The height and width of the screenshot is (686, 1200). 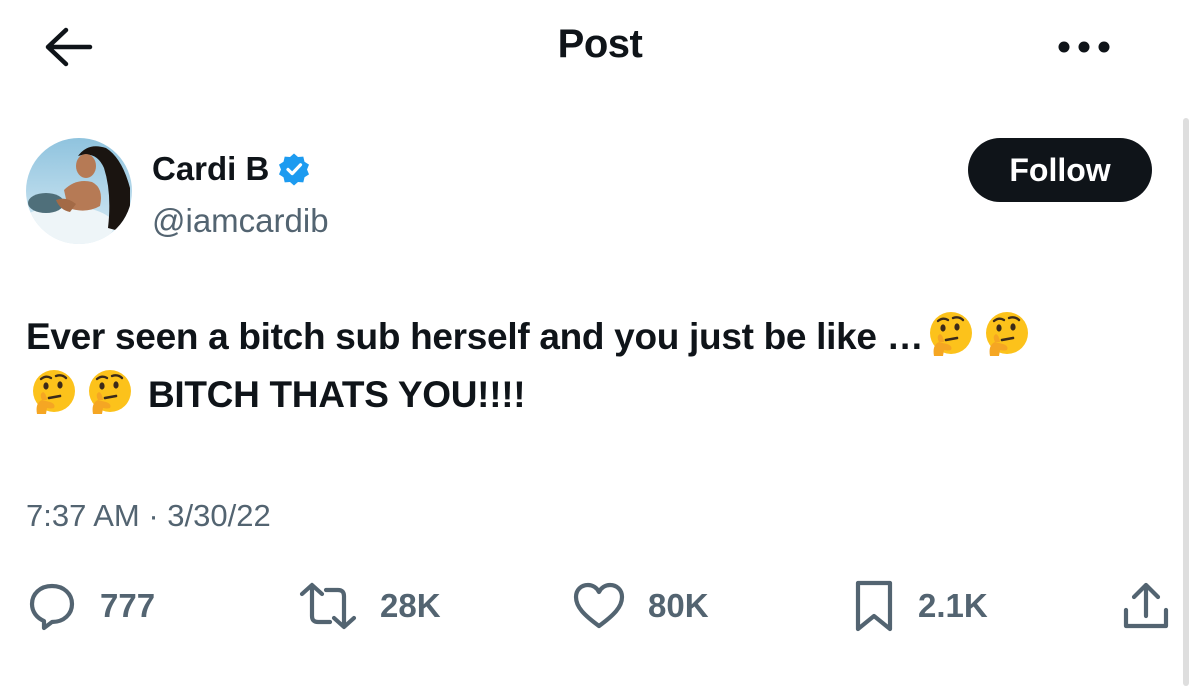 I want to click on bookmark-button: 2.1K, so click(x=920, y=606).